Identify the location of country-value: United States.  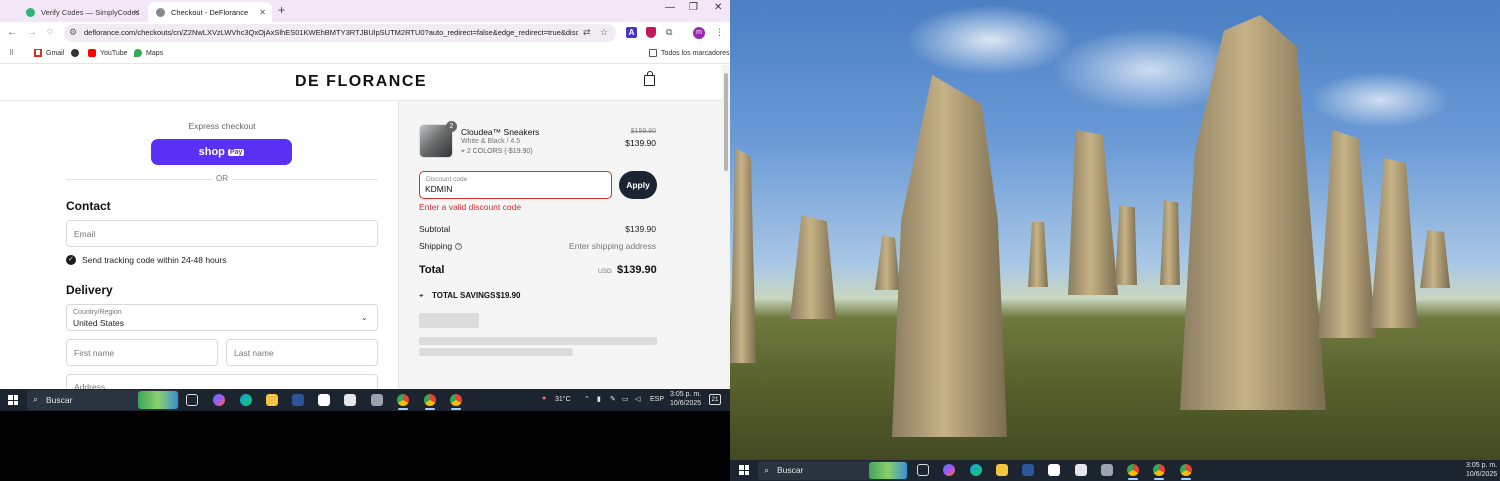
(99, 323).